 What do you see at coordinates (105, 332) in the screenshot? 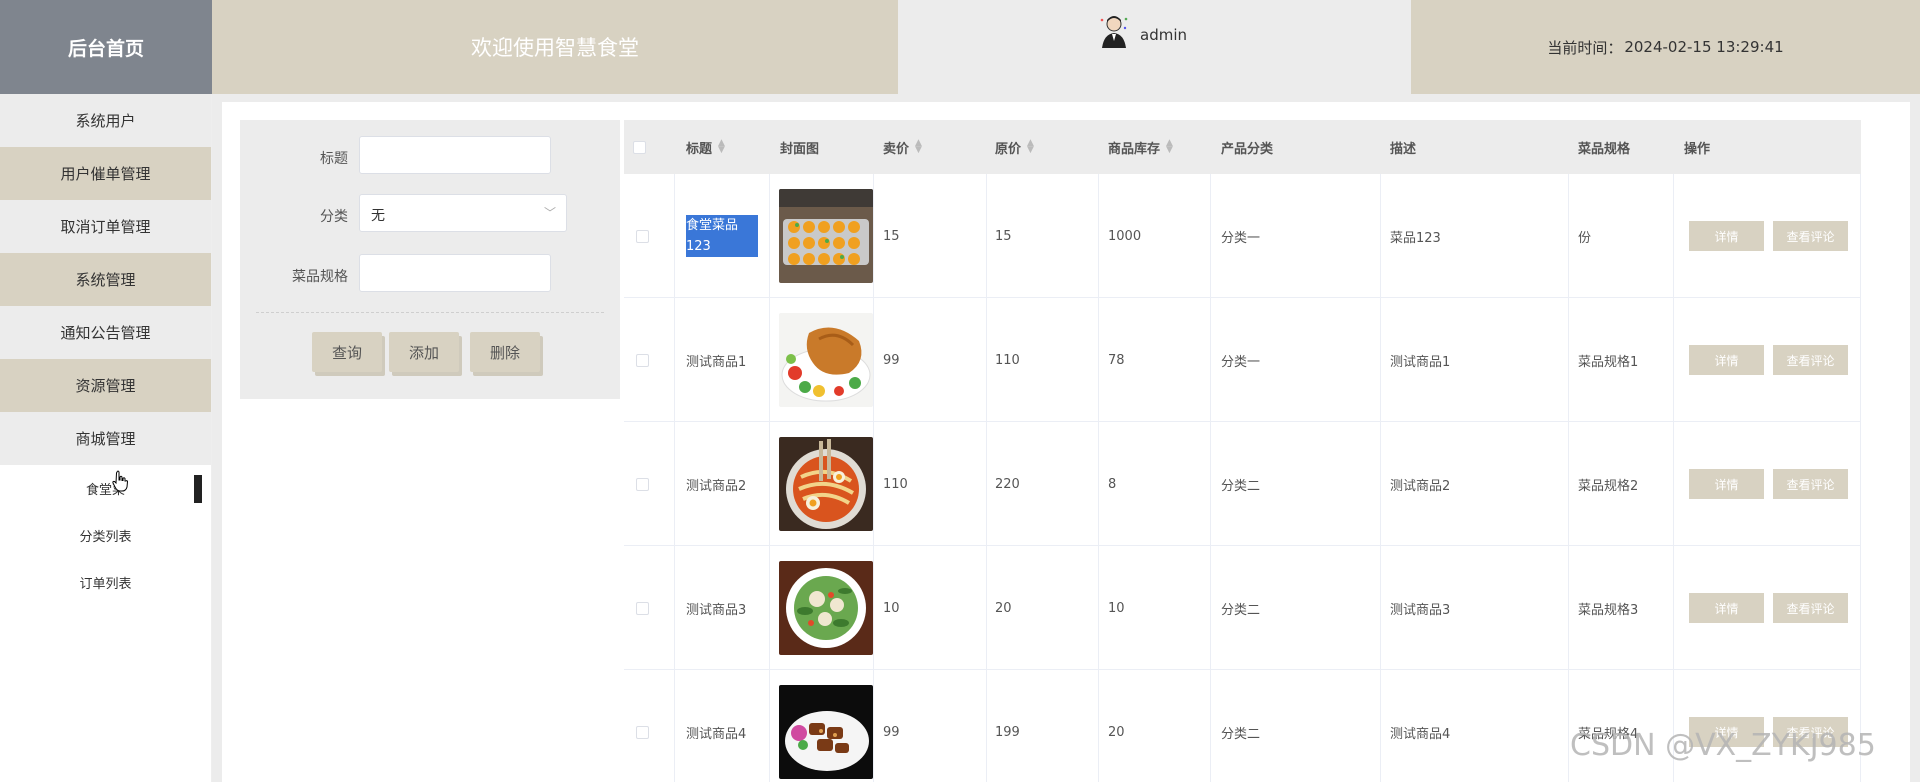
I see `sidebar-item-notices: 通知公告管理` at bounding box center [105, 332].